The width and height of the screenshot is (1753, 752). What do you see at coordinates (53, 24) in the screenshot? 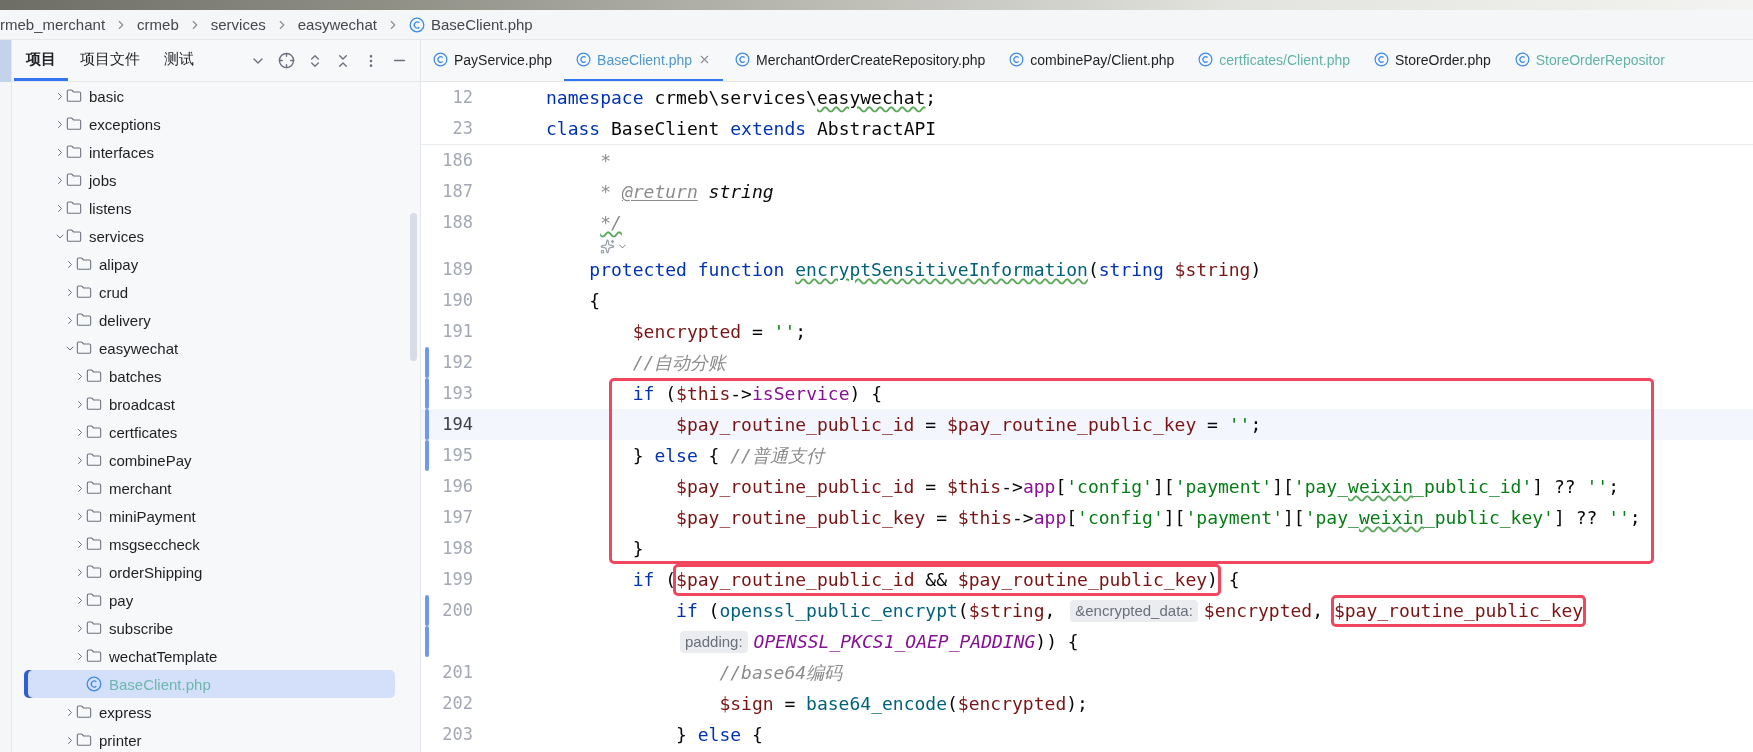
I see `breadcrumb-item: rmeb_merchant` at bounding box center [53, 24].